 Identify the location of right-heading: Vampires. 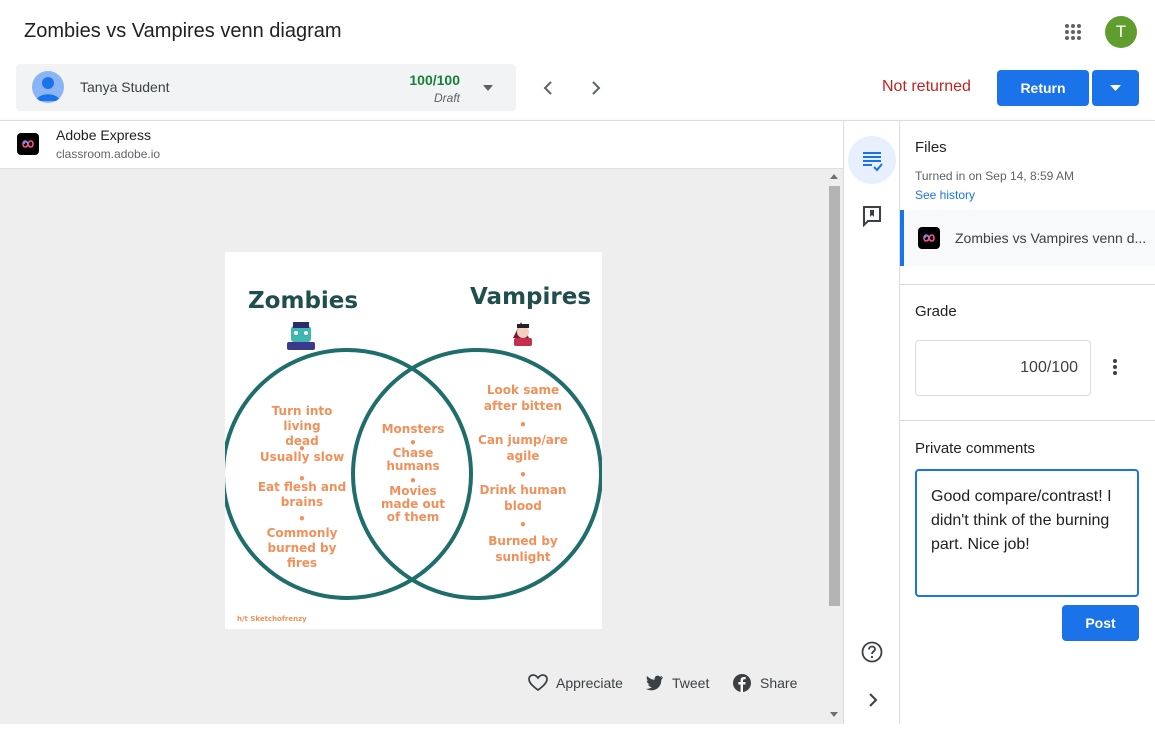
(531, 297).